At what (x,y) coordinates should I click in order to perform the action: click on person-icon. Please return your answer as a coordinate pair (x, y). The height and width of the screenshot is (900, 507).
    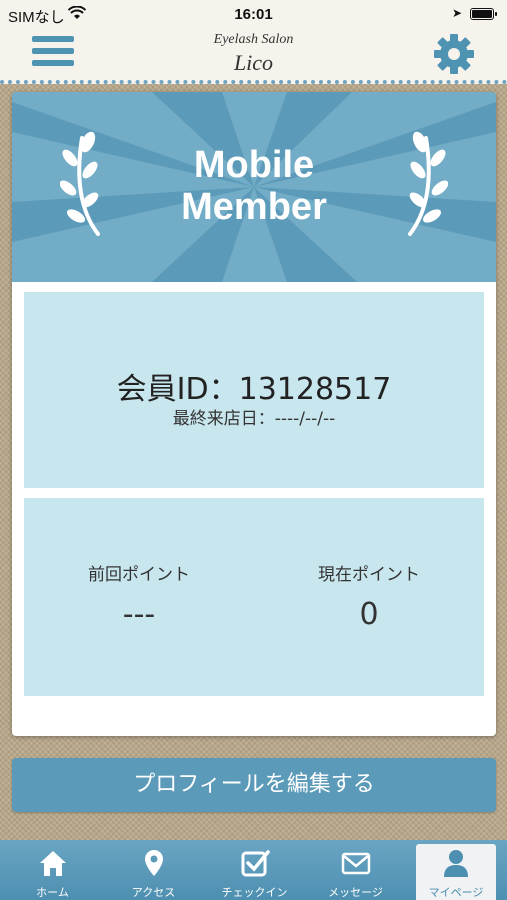
    Looking at the image, I should click on (456, 863).